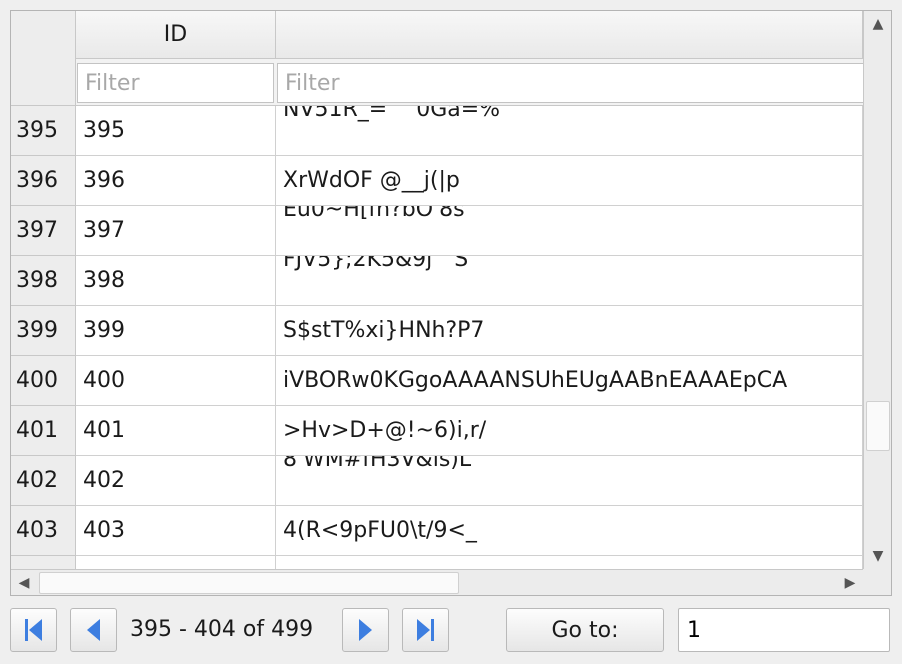  What do you see at coordinates (569, 331) in the screenshot?
I see `cell-value: S$stT%xi}HNh?P7` at bounding box center [569, 331].